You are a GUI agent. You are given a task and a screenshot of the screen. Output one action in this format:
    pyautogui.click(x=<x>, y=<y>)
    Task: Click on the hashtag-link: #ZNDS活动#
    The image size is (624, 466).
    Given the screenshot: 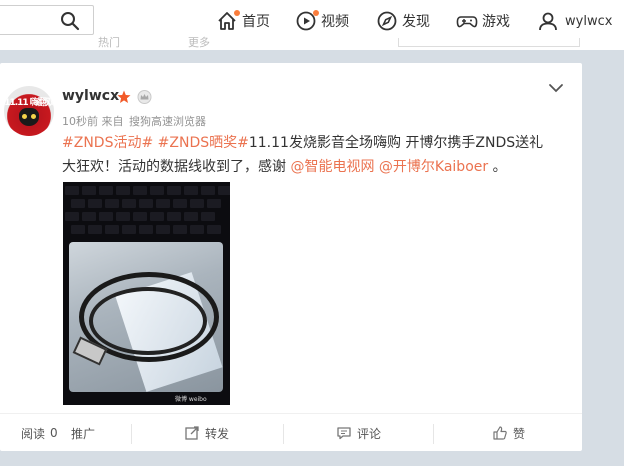 What is the action you would take?
    pyautogui.click(x=107, y=143)
    